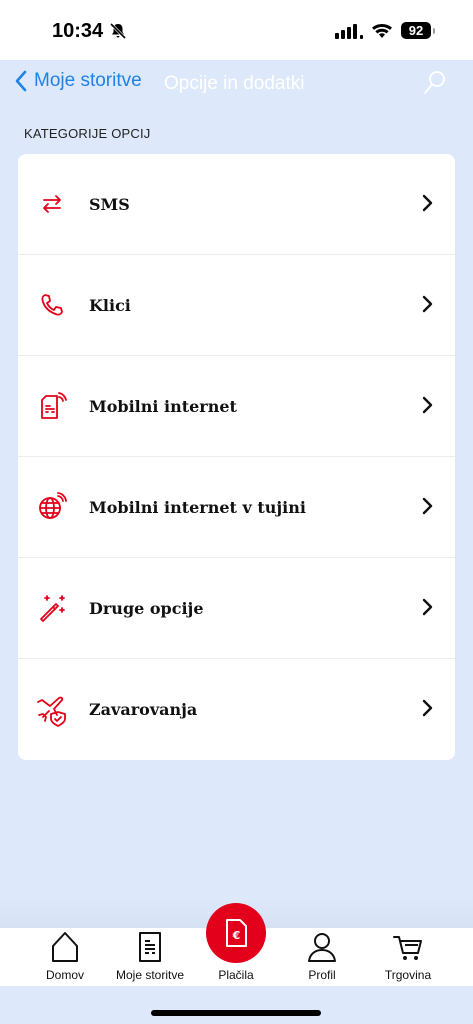  I want to click on category-row-sms: SMS, so click(236, 204).